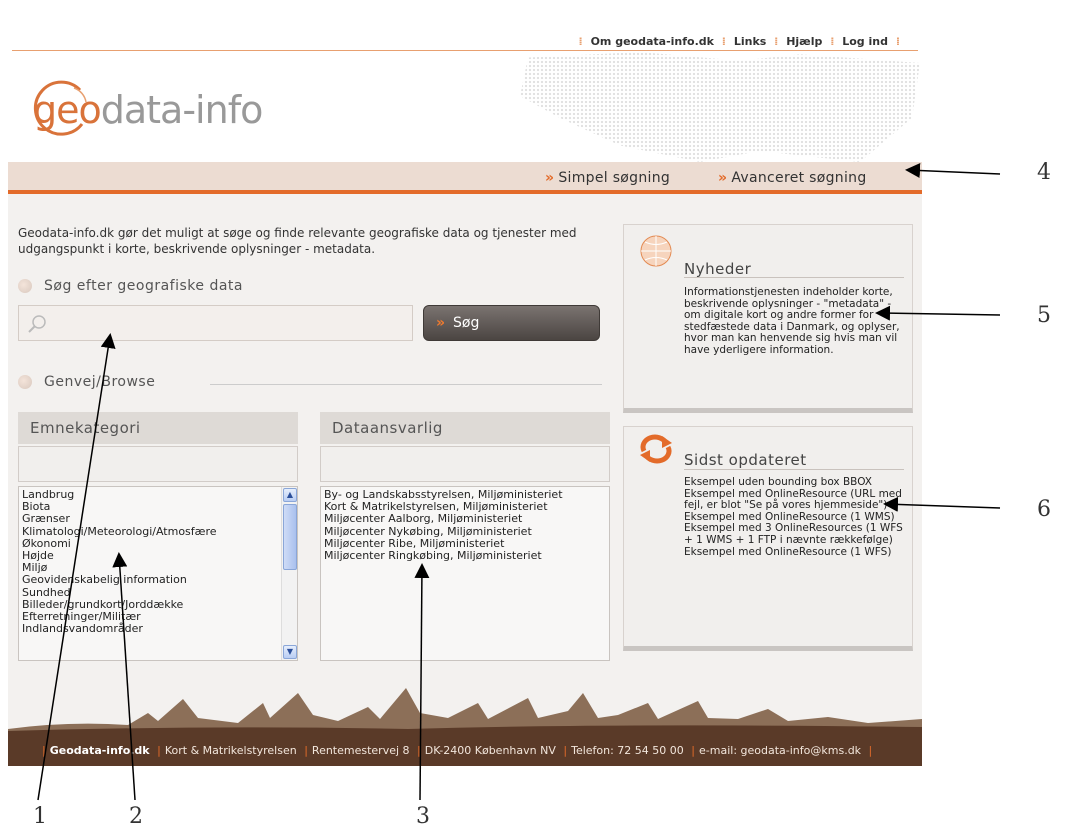 This screenshot has height=834, width=1083. Describe the element at coordinates (465, 519) in the screenshot. I see `list-item: Miljøcenter Aalborg, Miljøministeriet` at that location.